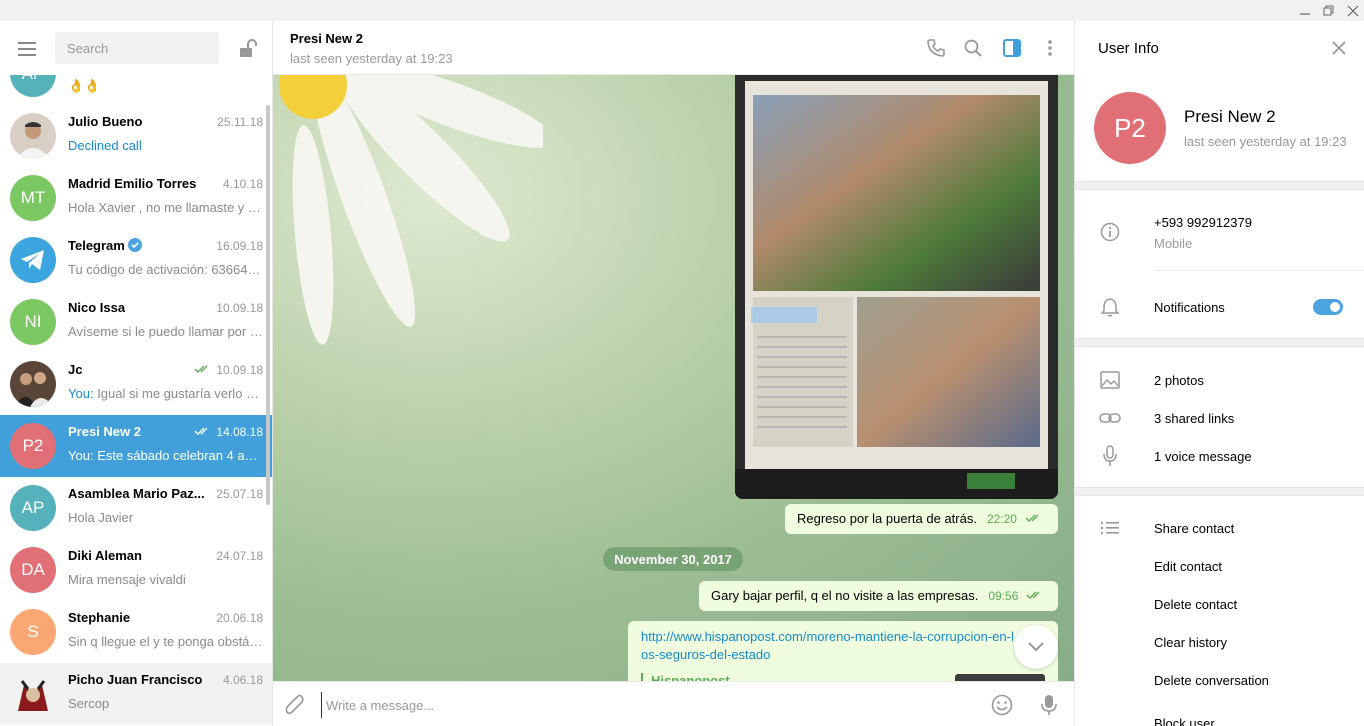 Image resolution: width=1364 pixels, height=726 pixels. What do you see at coordinates (1203, 222) in the screenshot?
I see `phone-number: +593 992912379` at bounding box center [1203, 222].